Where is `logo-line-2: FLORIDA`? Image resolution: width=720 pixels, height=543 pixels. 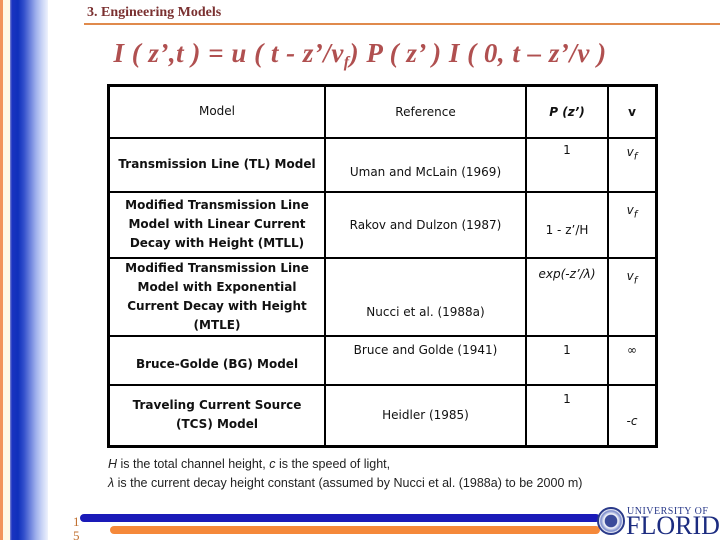
logo-line-2: FLORIDA is located at coordinates (673, 525).